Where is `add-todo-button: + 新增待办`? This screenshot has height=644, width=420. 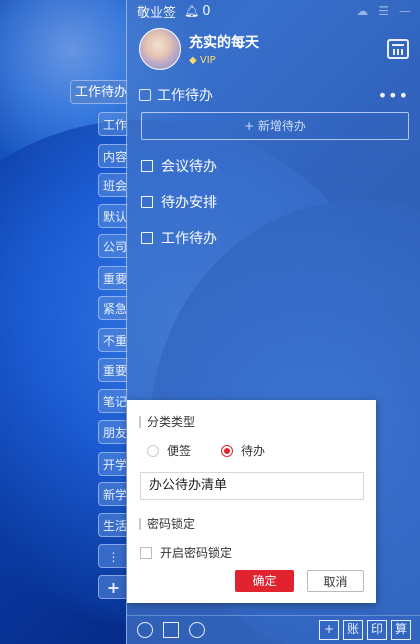 add-todo-button: + 新增待办 is located at coordinates (275, 126).